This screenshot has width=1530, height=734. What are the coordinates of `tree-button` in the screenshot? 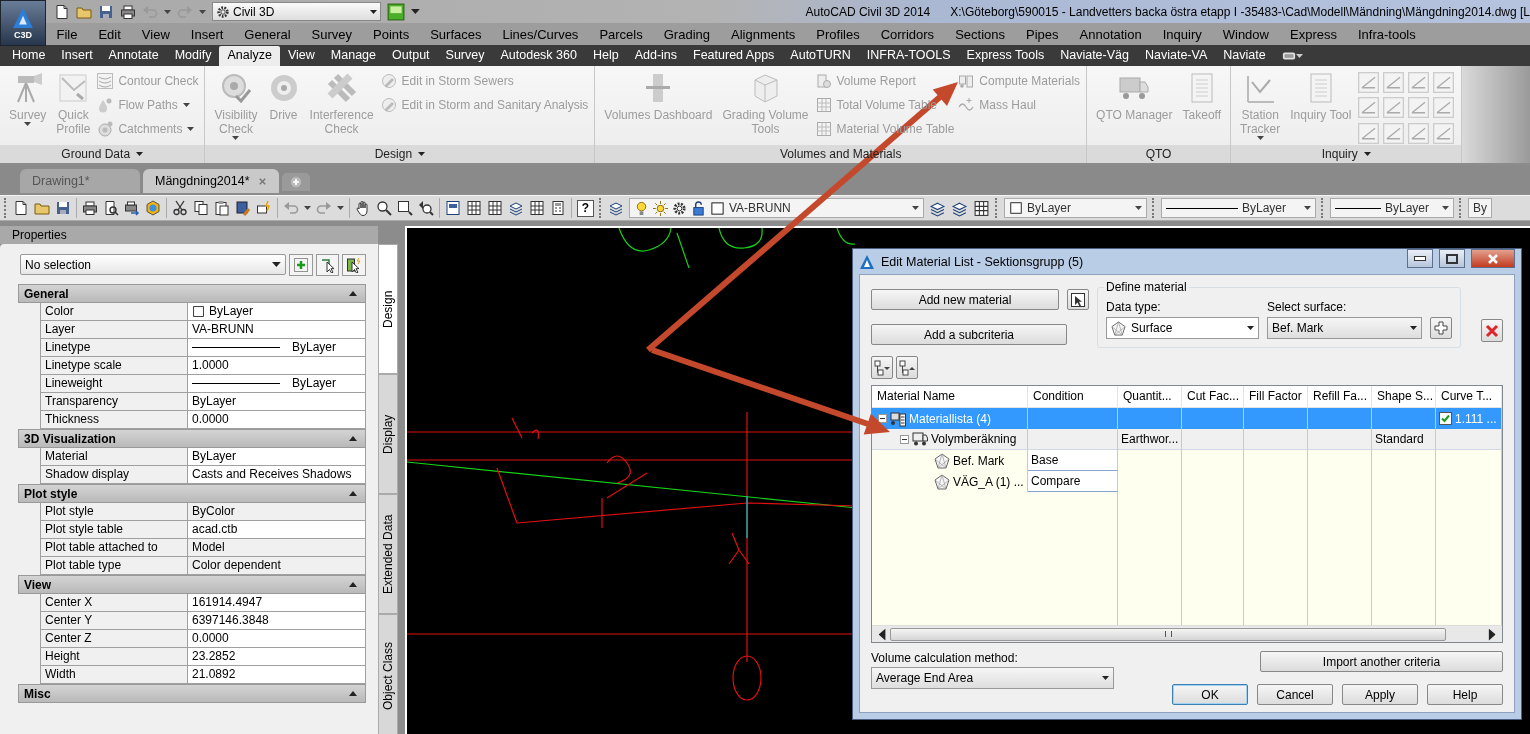 It's located at (907, 367).